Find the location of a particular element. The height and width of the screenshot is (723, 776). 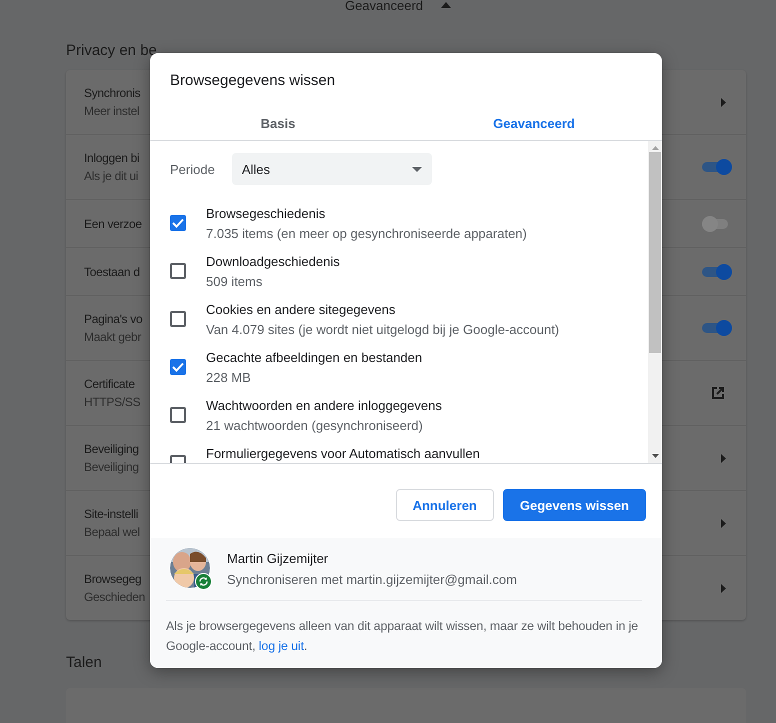

setting-title: Een verzoe is located at coordinates (113, 223).